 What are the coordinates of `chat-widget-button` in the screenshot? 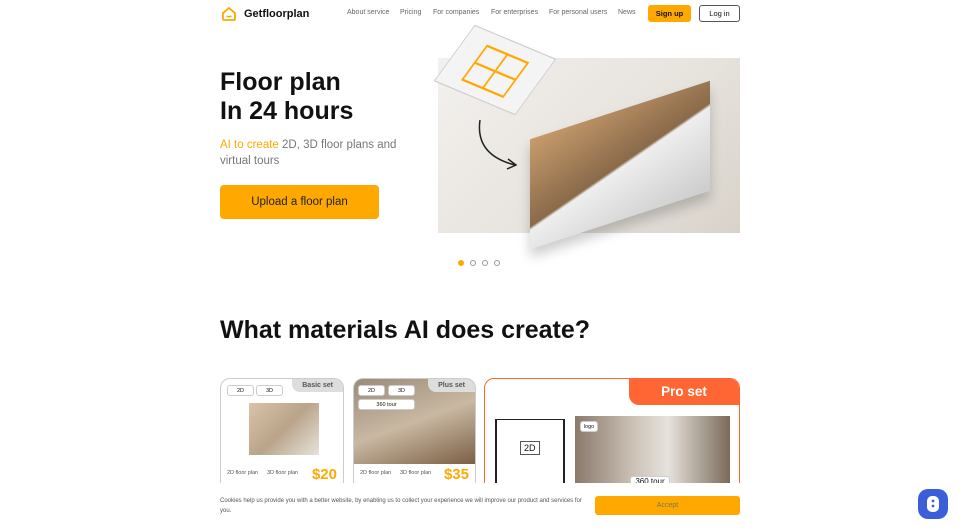 It's located at (933, 504).